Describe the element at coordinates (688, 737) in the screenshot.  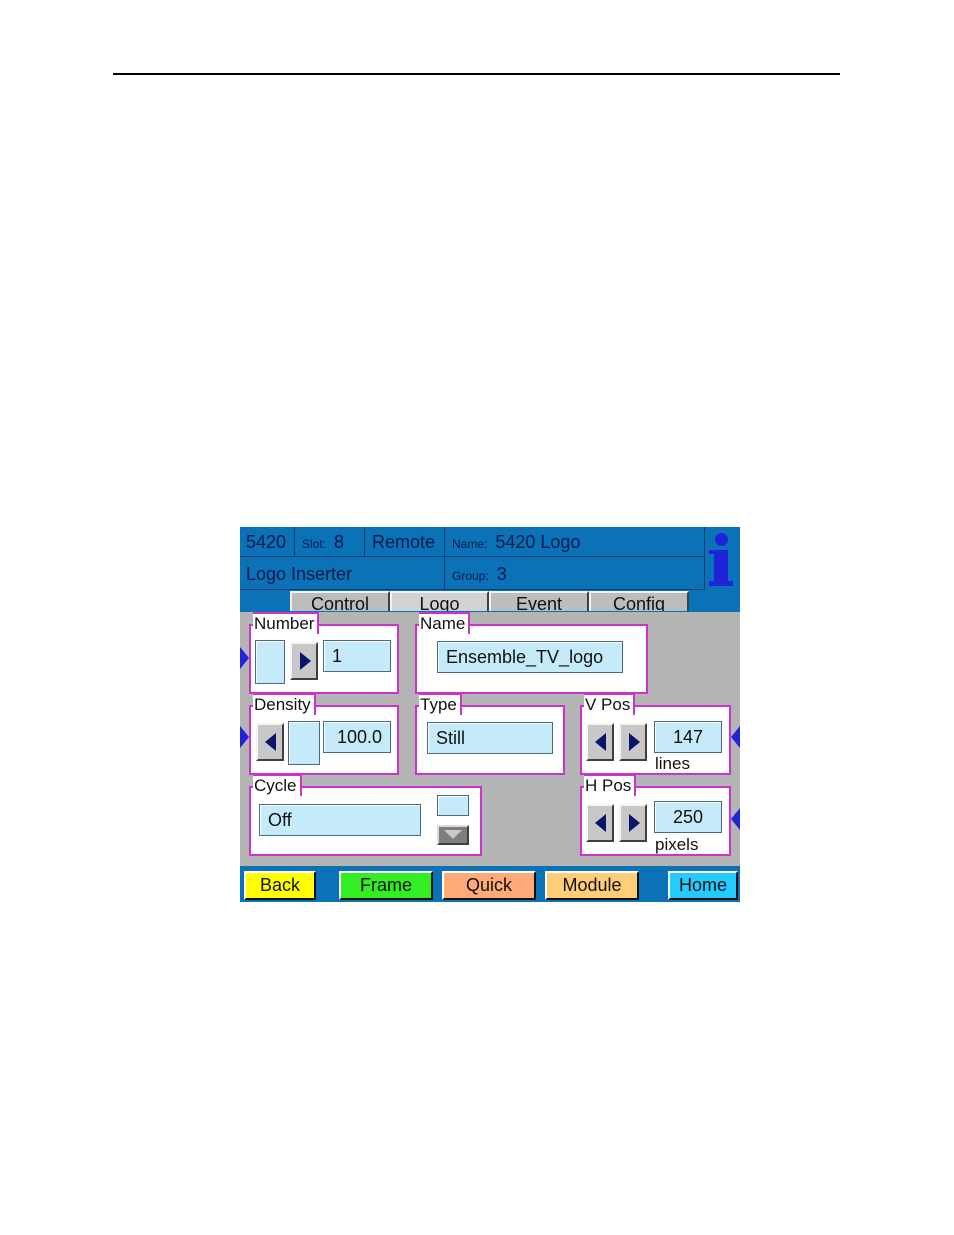
I see `vpos-value-field: 147` at that location.